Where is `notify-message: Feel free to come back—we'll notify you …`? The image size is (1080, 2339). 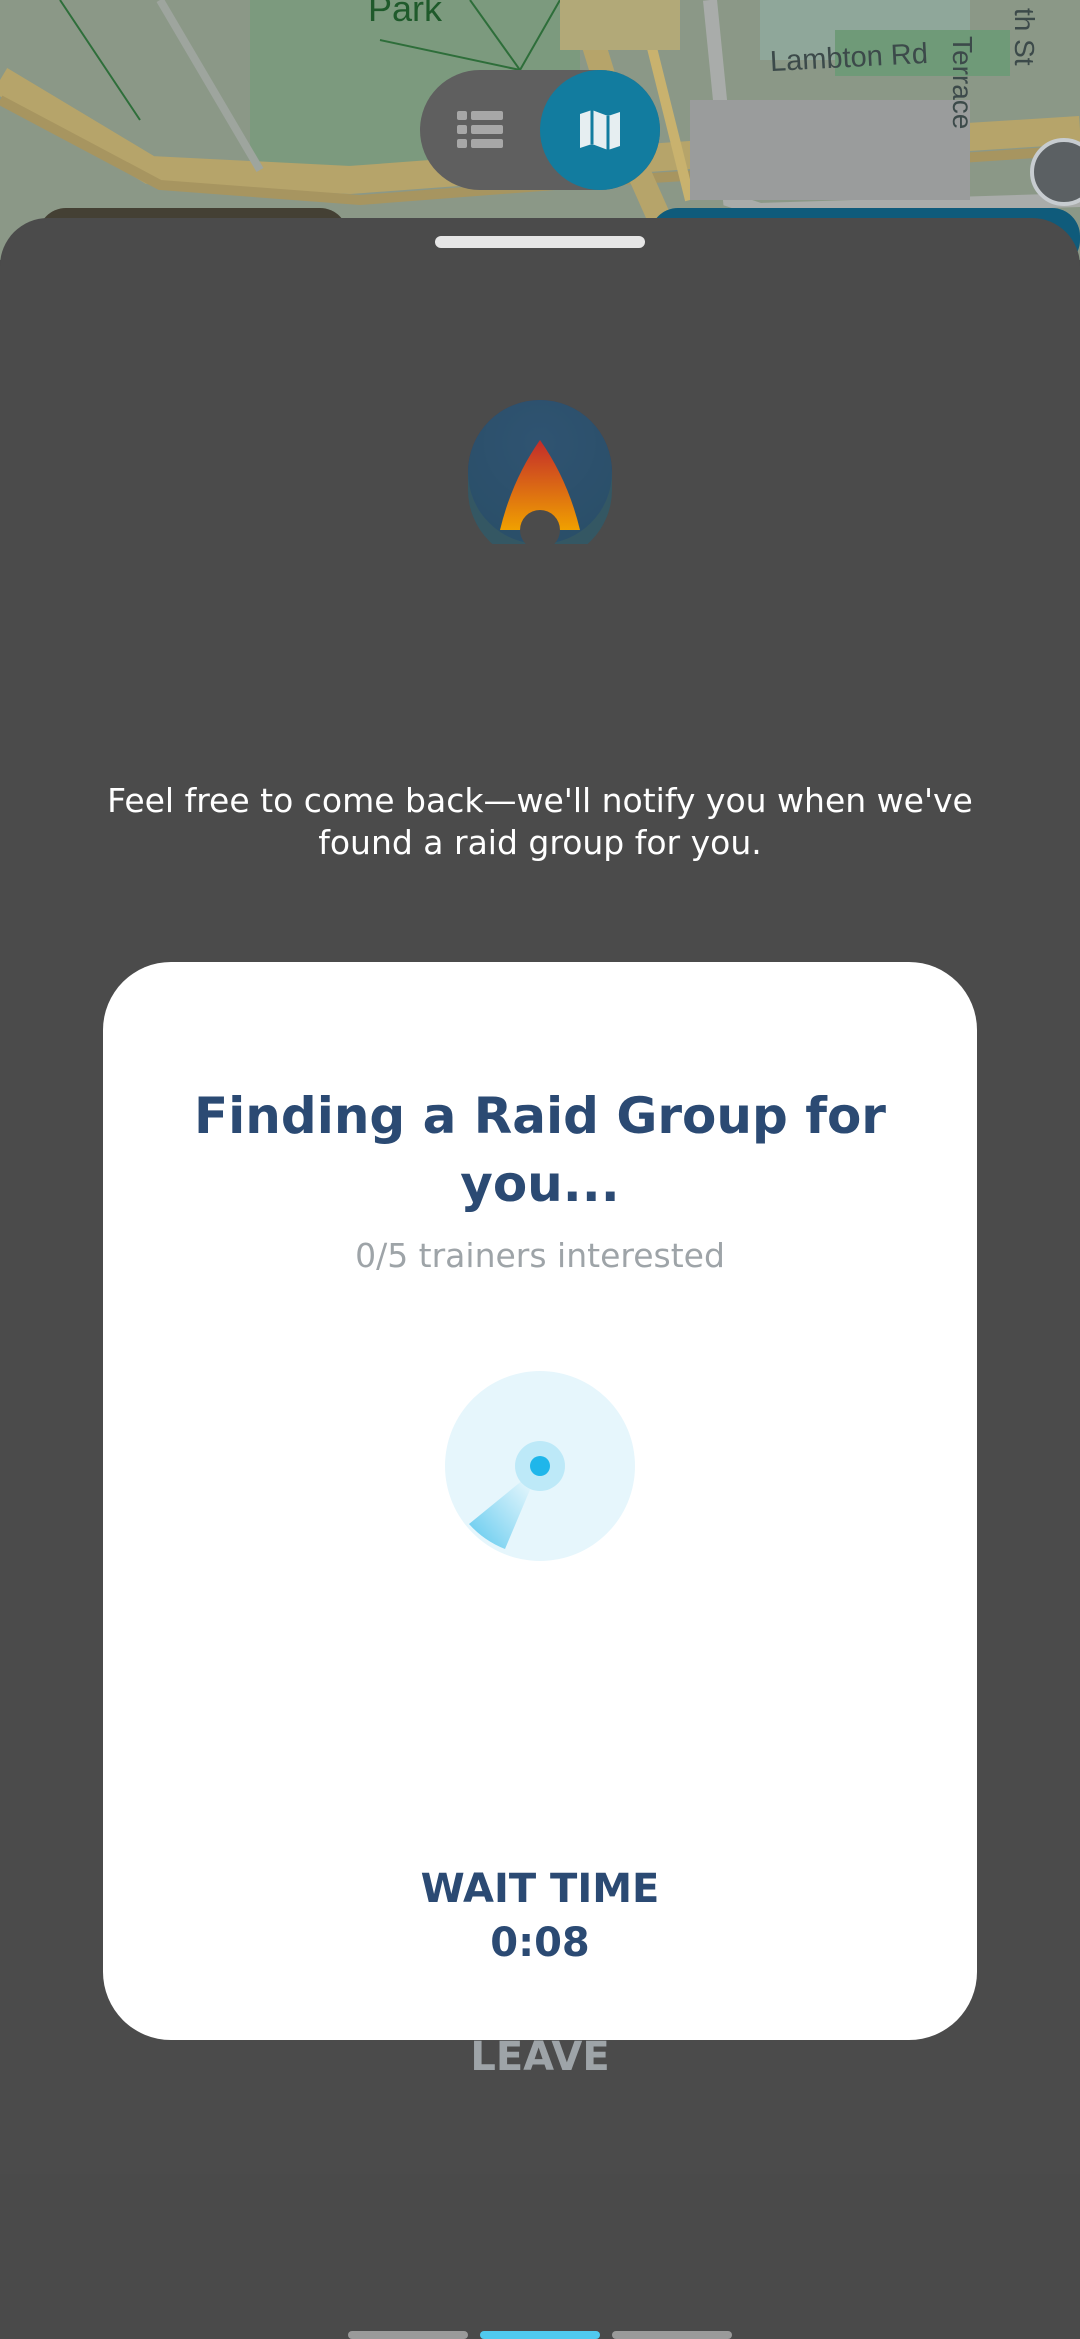
notify-message: Feel free to come back—we'll notify you … is located at coordinates (540, 821).